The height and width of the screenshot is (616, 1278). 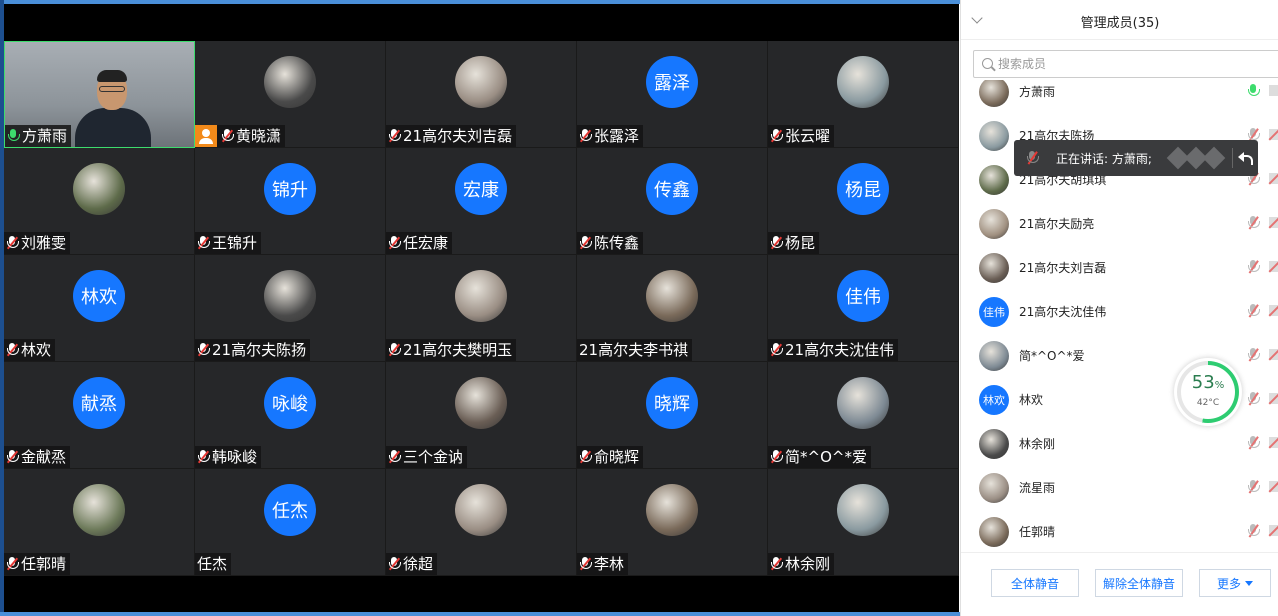 What do you see at coordinates (290, 201) in the screenshot?
I see `video-tile: 锦升 王锦升` at bounding box center [290, 201].